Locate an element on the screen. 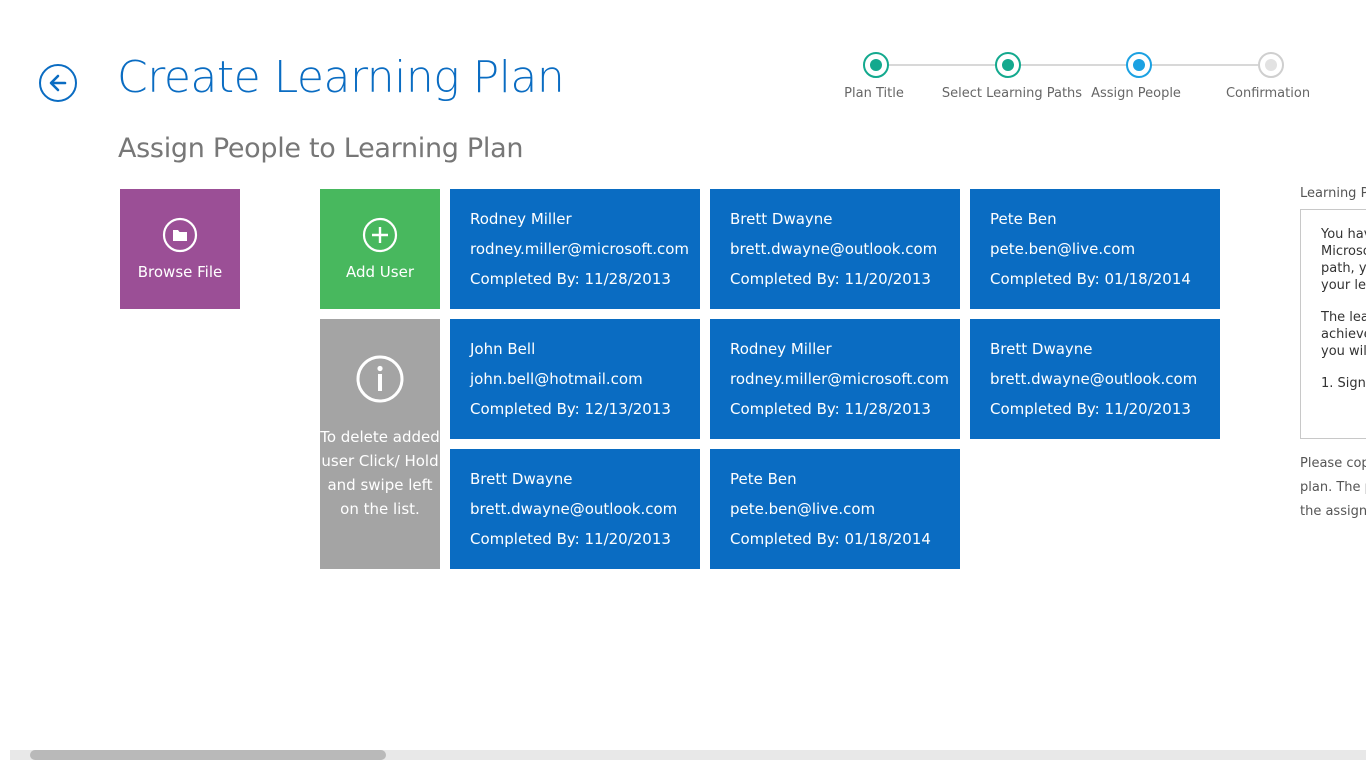 Image resolution: width=1366 pixels, height=768 pixels. user-completed-by: Completed By: 12/13/2013 is located at coordinates (570, 409).